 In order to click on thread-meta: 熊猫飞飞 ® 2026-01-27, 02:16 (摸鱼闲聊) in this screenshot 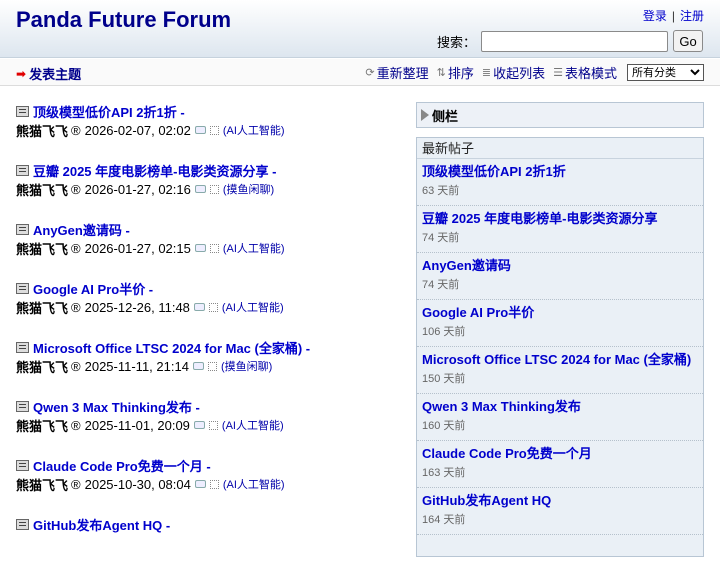, I will do `click(208, 189)`.